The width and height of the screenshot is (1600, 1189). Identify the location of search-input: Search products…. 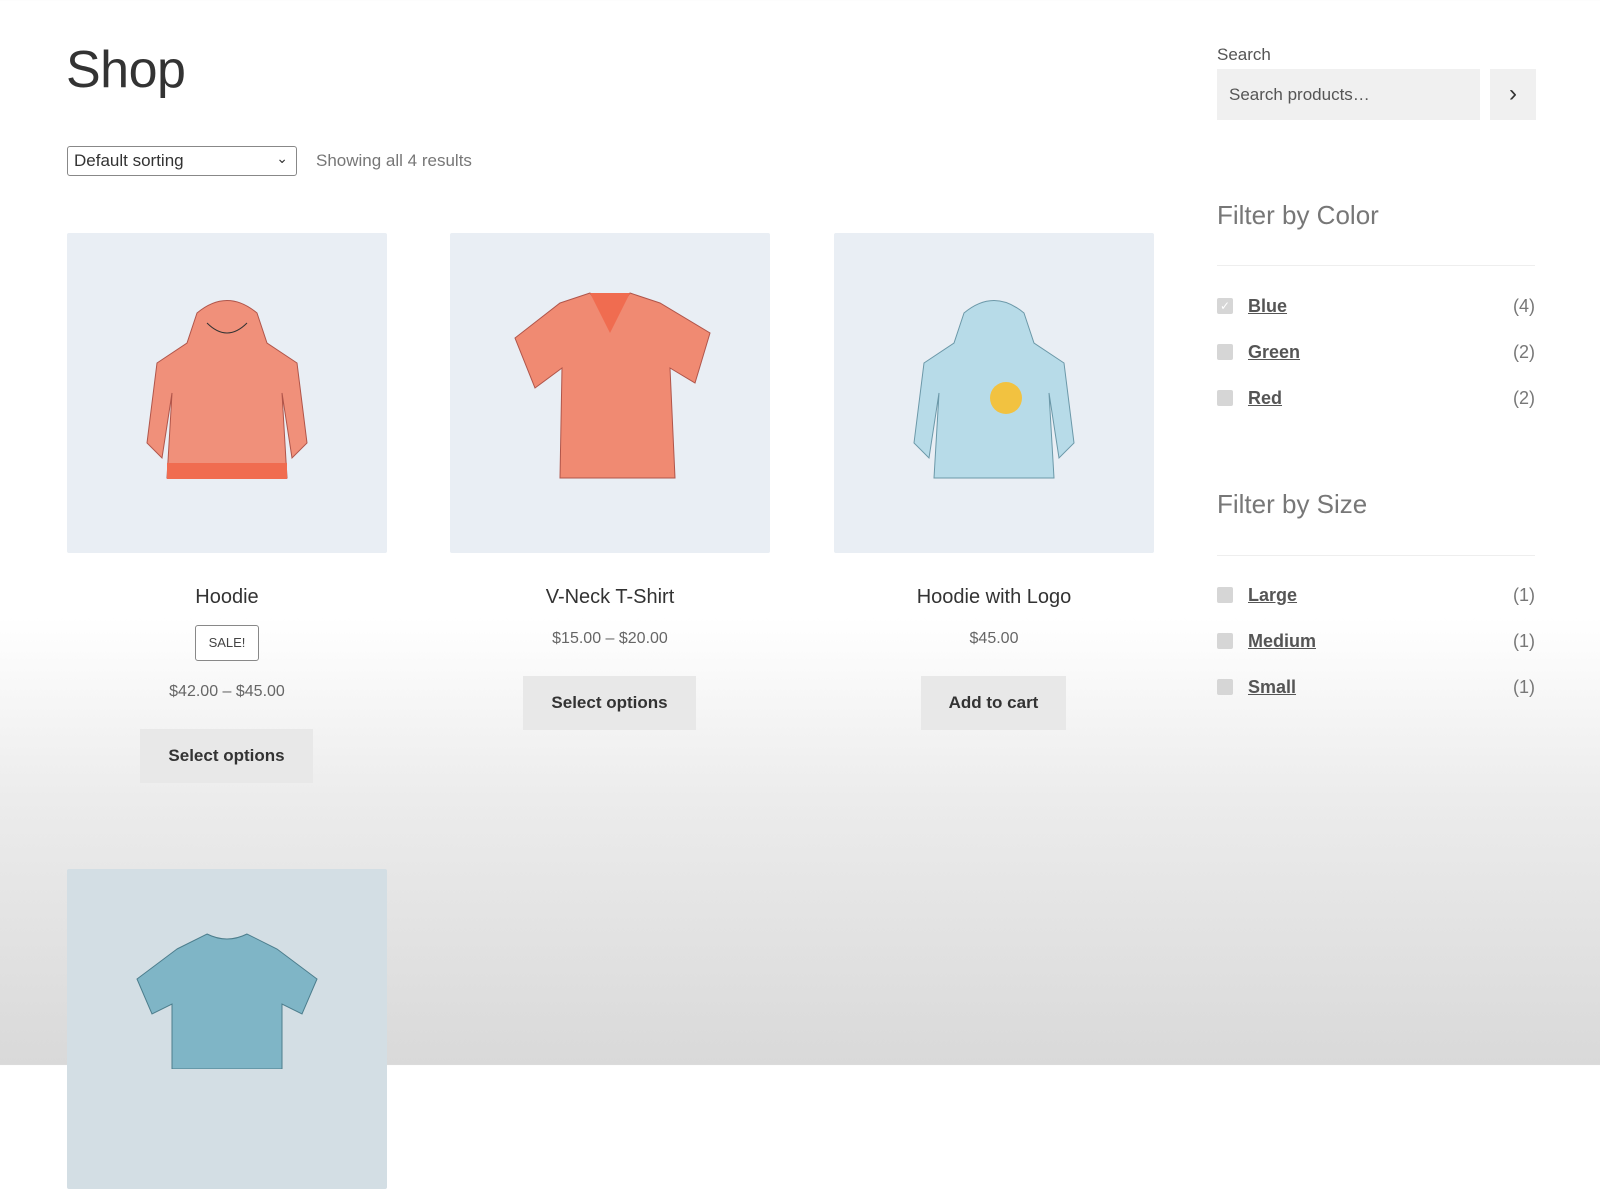
(1348, 94).